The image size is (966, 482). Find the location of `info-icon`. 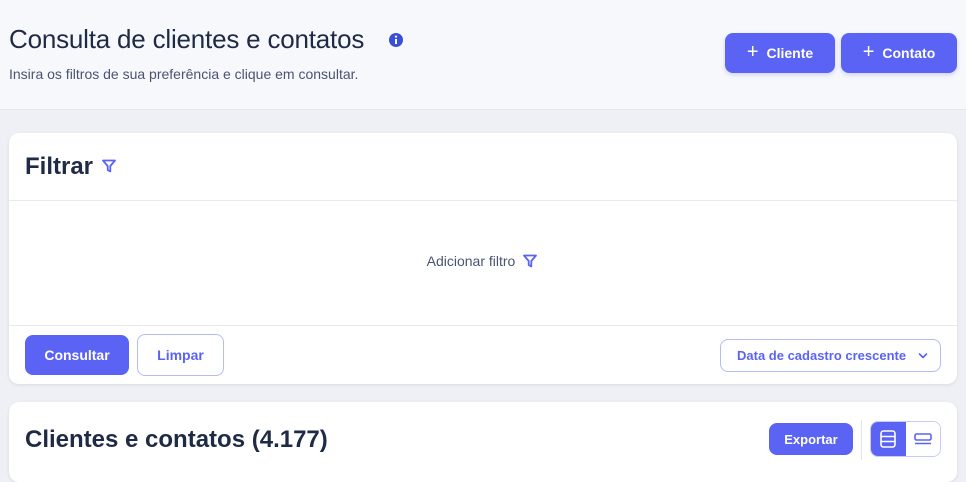

info-icon is located at coordinates (396, 40).